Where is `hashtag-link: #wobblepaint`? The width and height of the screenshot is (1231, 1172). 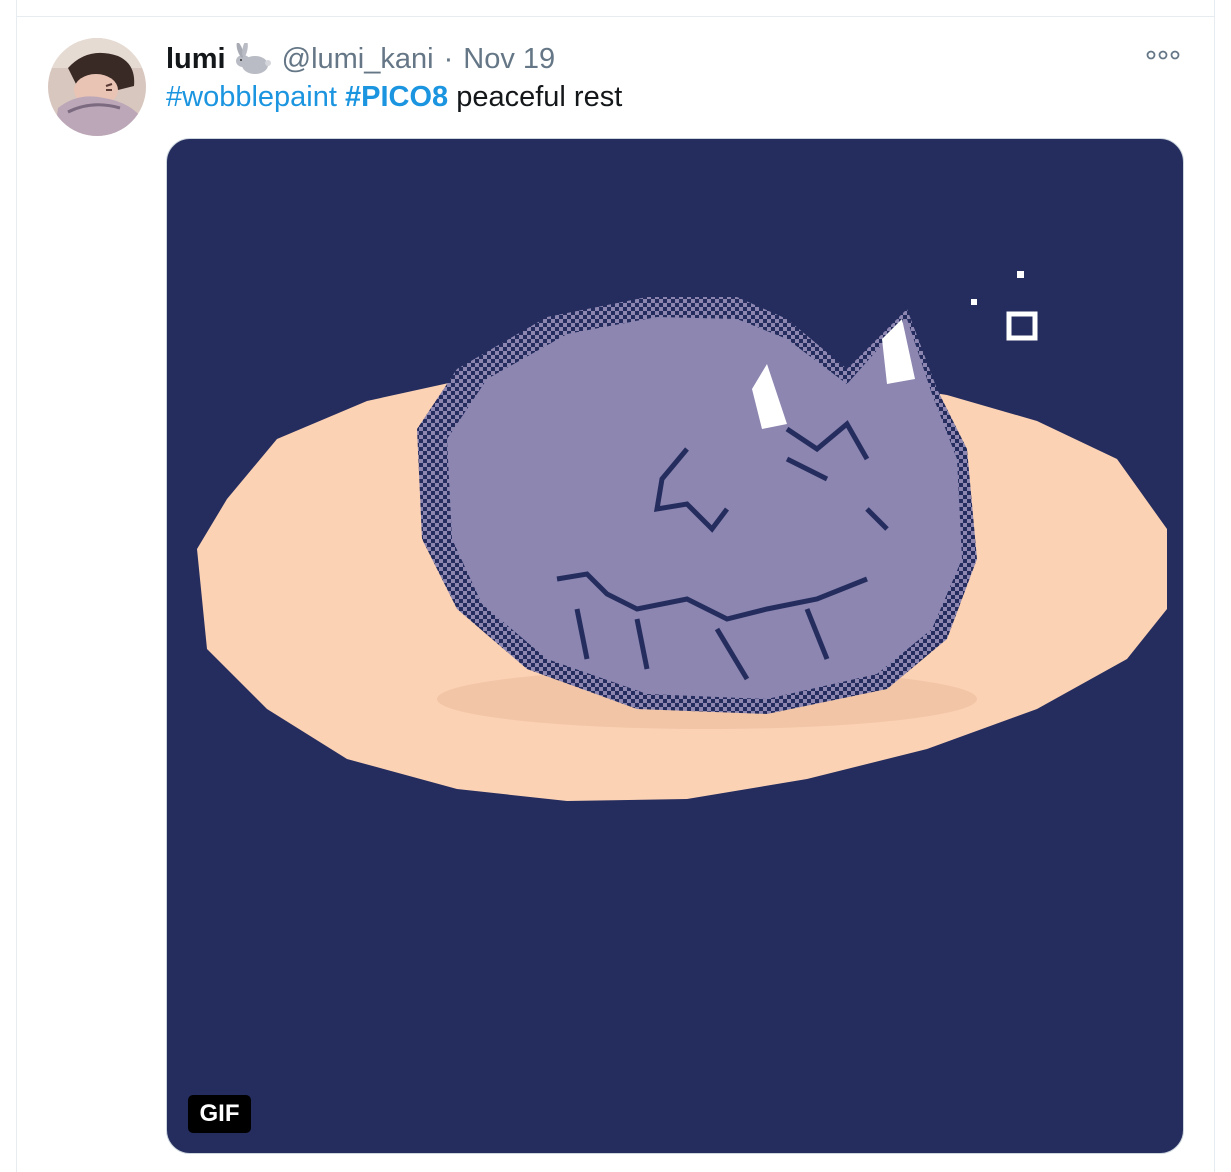 hashtag-link: #wobblepaint is located at coordinates (251, 97).